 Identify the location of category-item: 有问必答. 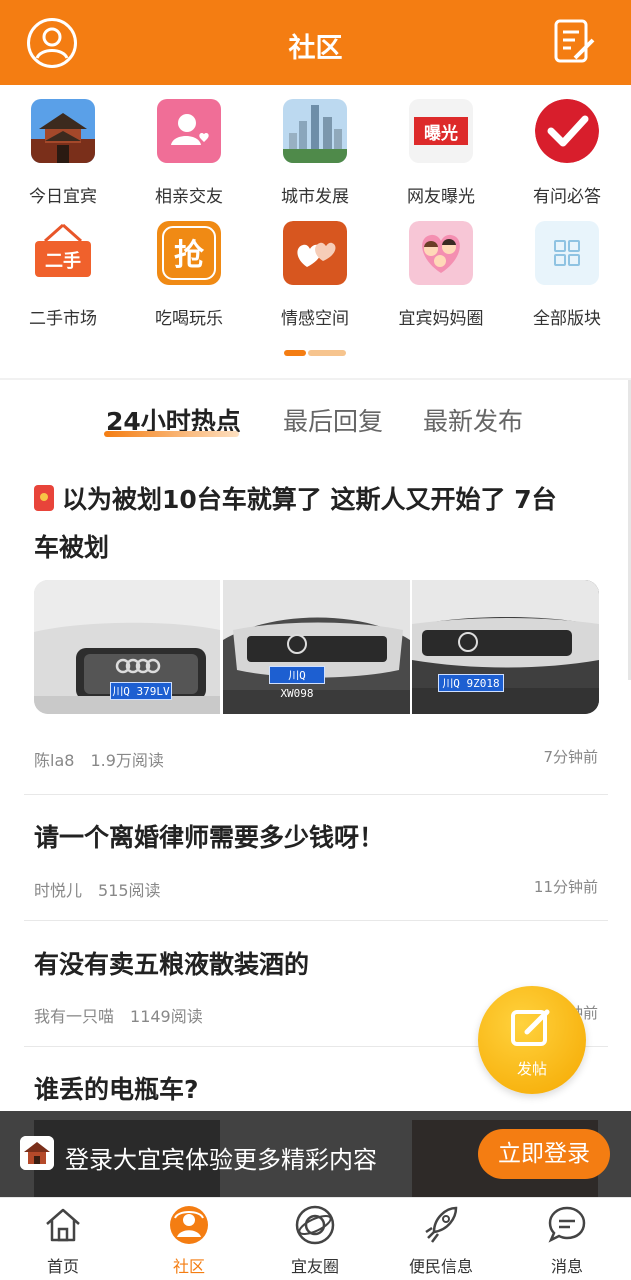
(567, 146).